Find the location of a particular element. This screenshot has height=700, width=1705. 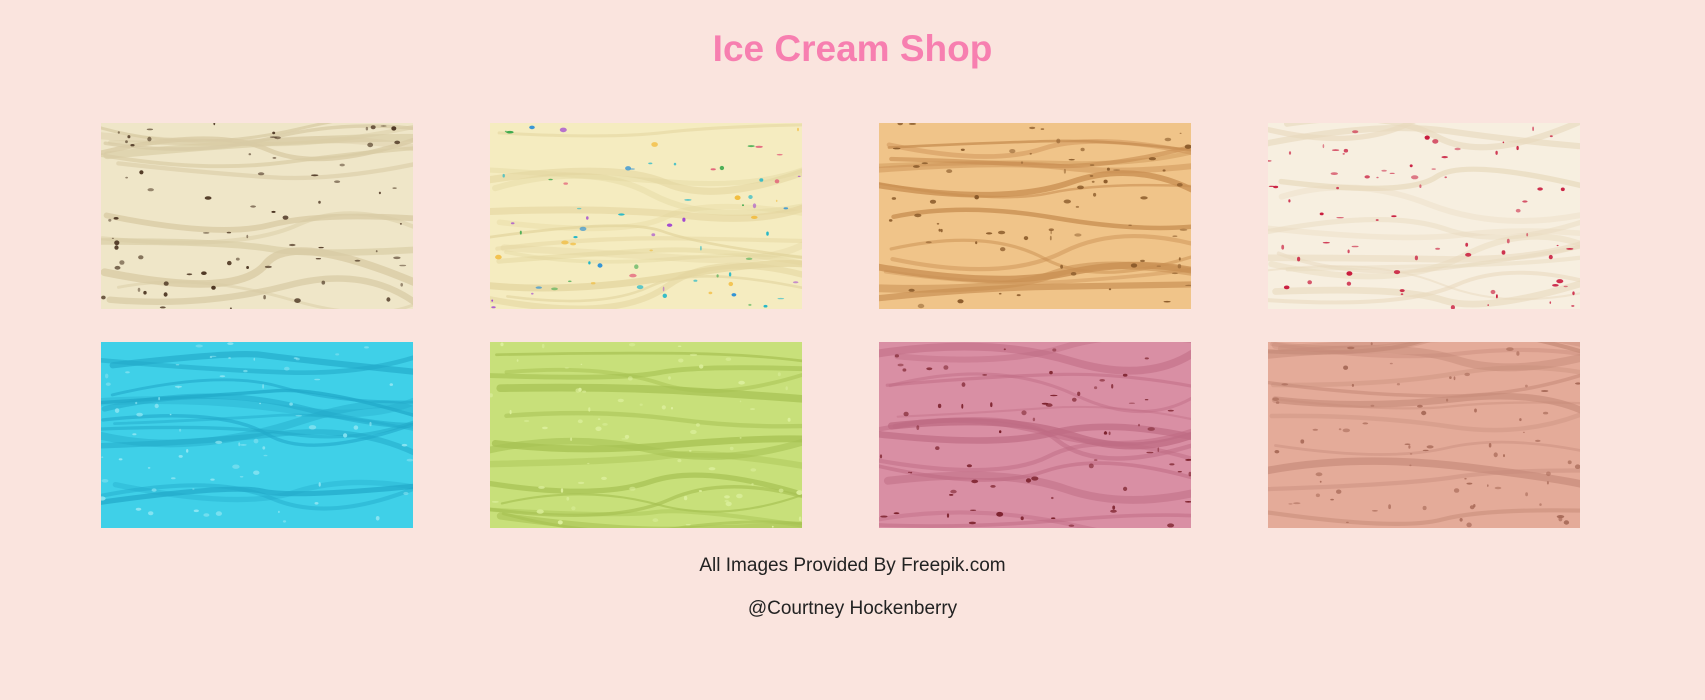

ice-cream-image-chocolate-pink is located at coordinates (1424, 435).